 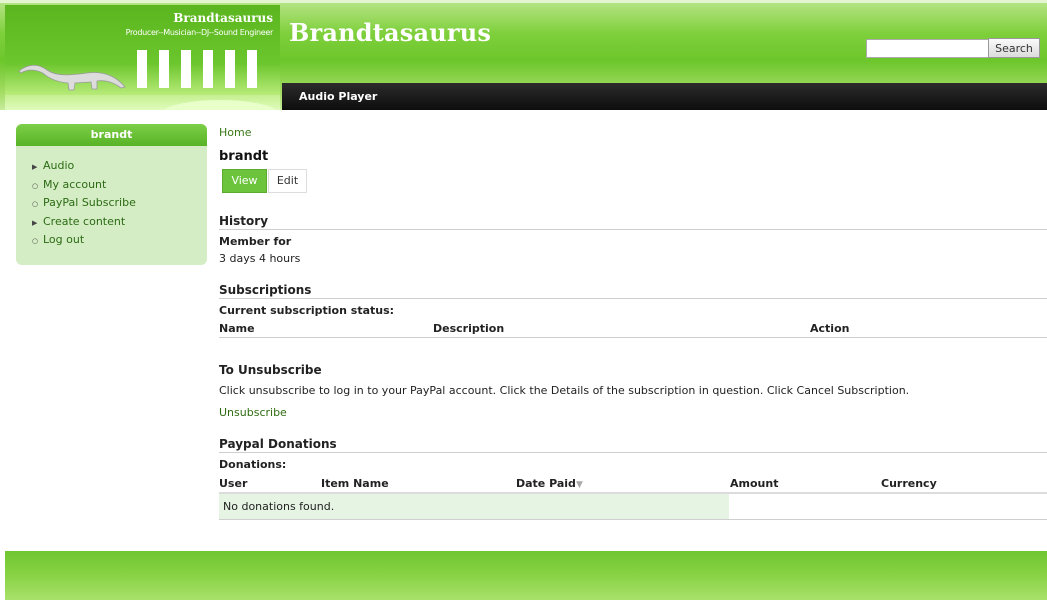 I want to click on col-amount: Amount, so click(x=754, y=483).